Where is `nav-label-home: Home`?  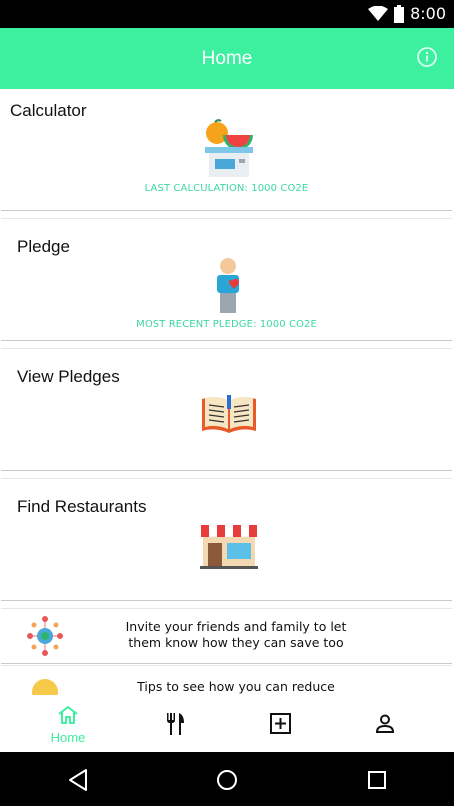 nav-label-home: Home is located at coordinates (68, 737).